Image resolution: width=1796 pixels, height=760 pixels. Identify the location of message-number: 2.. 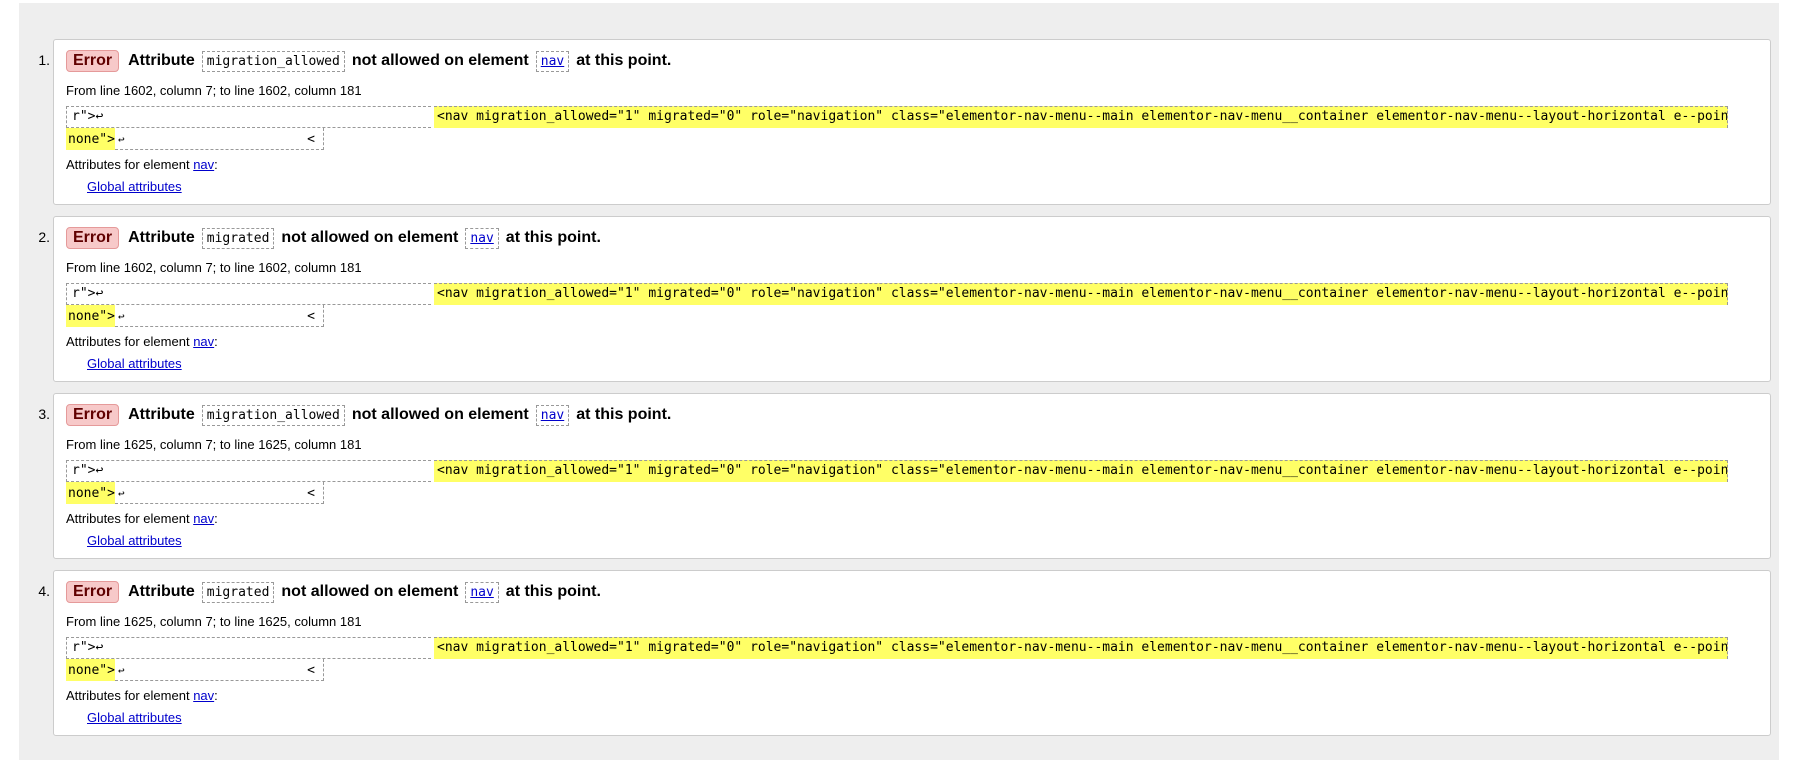
(44, 237).